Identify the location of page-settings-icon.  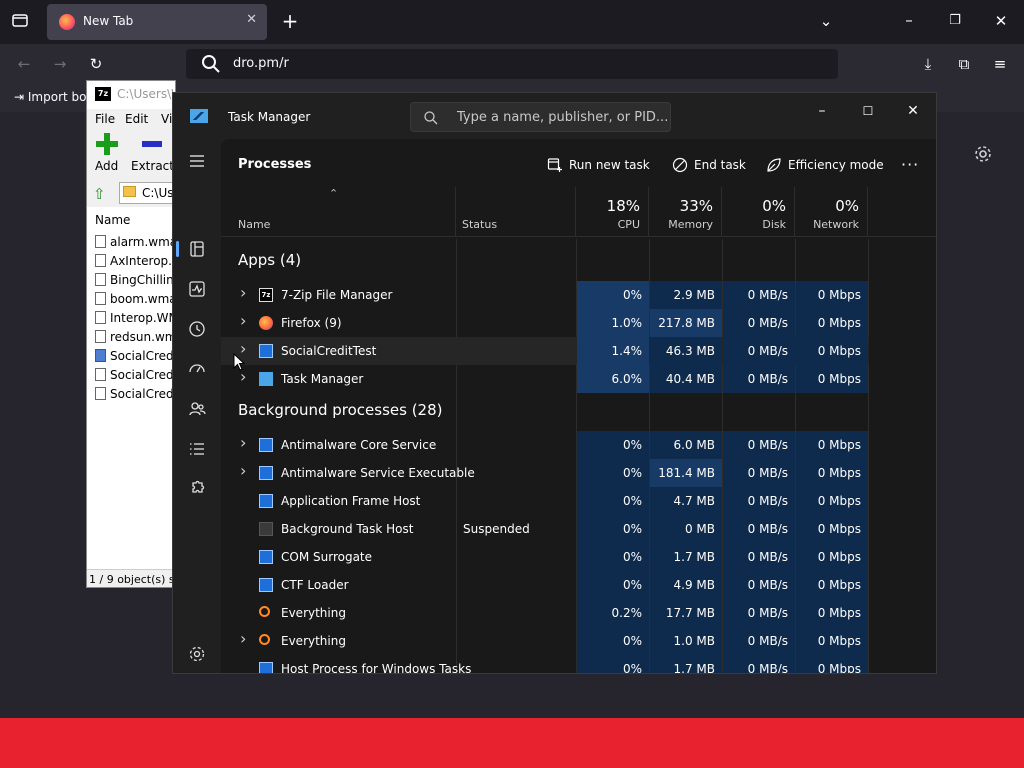
(983, 154).